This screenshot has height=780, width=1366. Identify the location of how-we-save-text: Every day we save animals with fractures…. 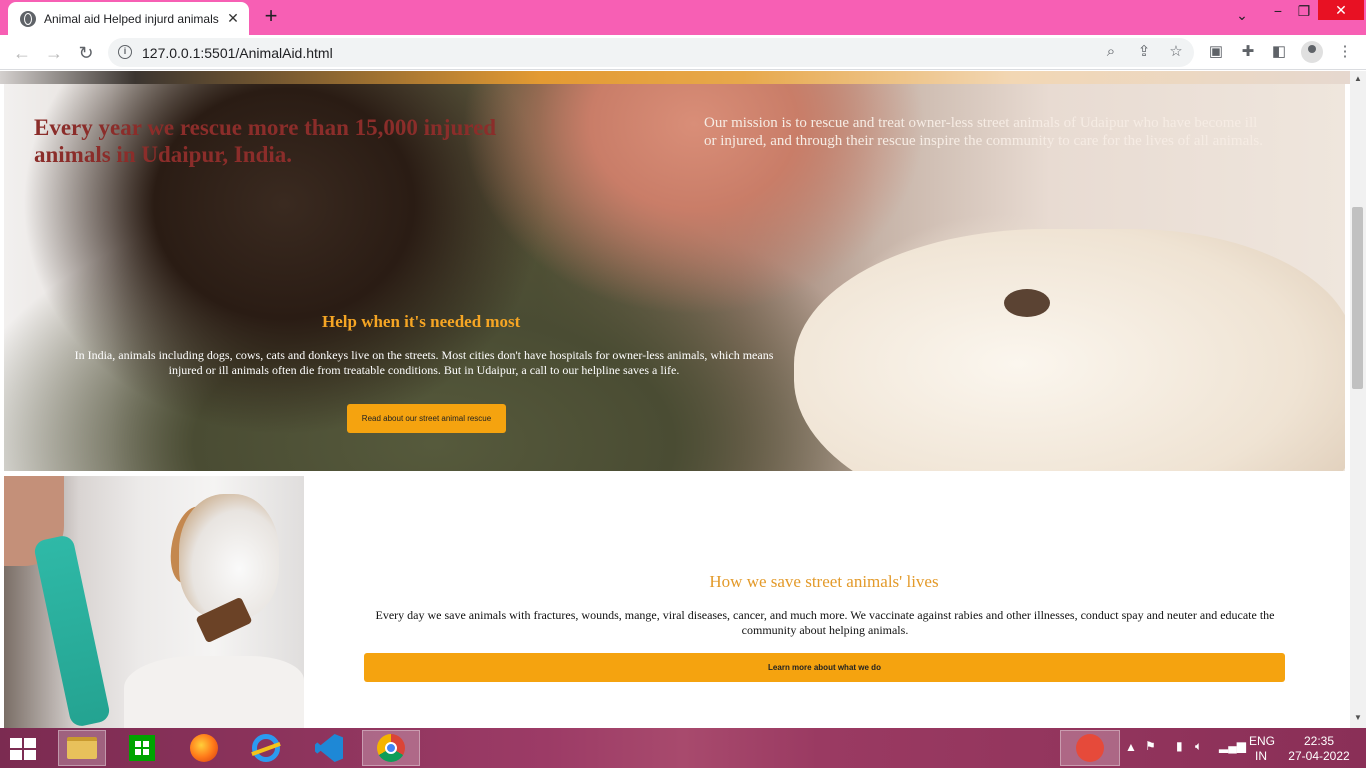
(825, 622).